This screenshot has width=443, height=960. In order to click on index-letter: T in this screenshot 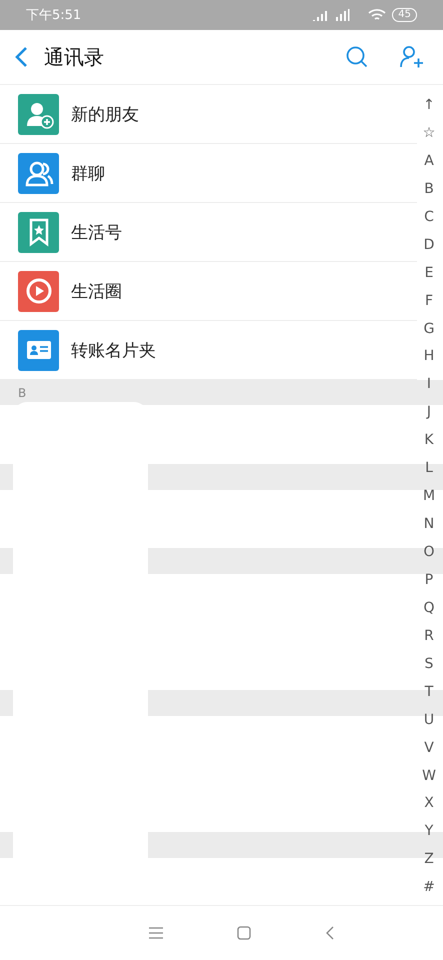, I will do `click(429, 692)`.